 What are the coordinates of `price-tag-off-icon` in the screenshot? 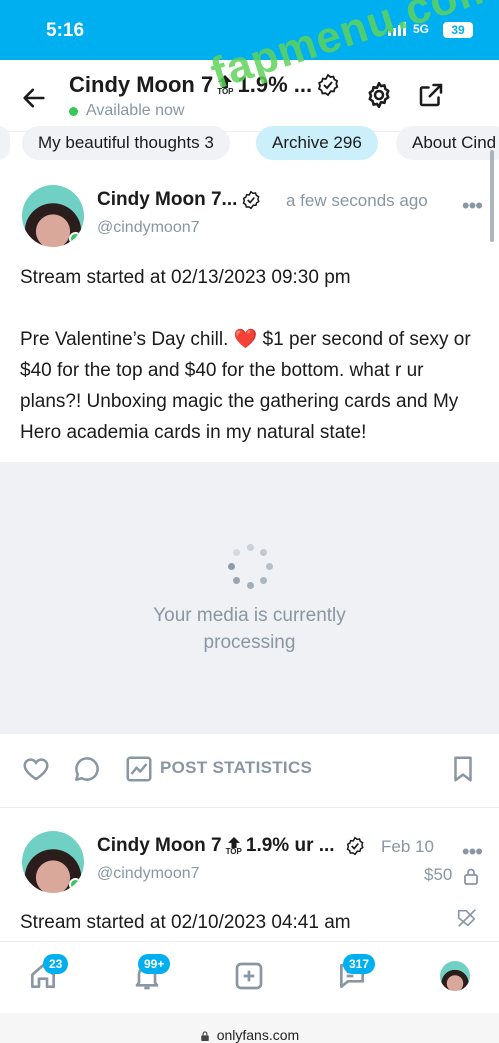 It's located at (466, 918).